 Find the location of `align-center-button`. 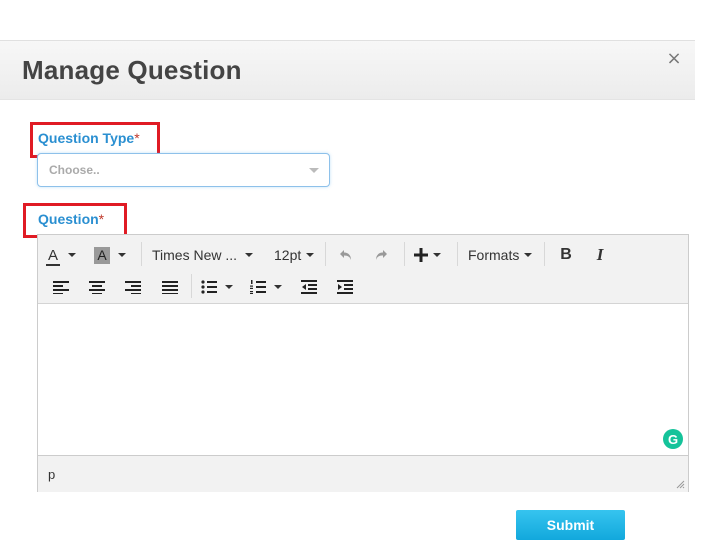

align-center-button is located at coordinates (97, 287).